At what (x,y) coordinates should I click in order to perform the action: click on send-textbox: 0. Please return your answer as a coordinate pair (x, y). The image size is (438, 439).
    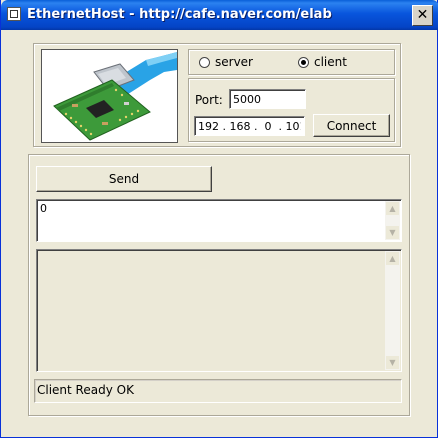
    Looking at the image, I should click on (219, 220).